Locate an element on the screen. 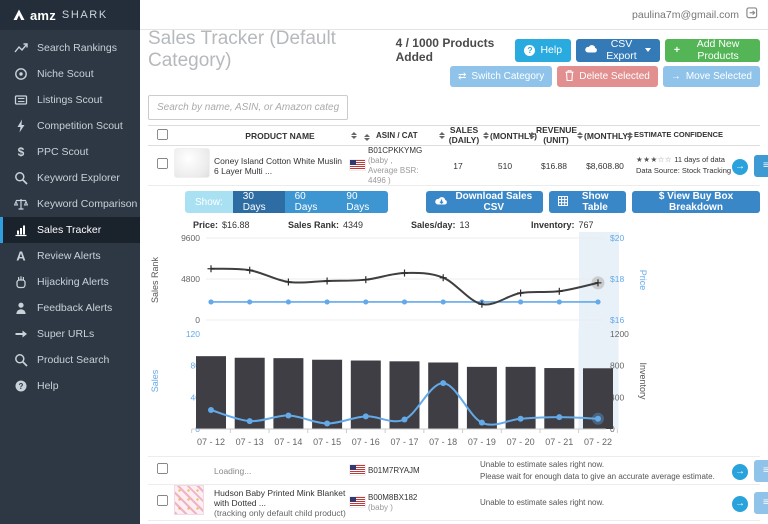 The width and height of the screenshot is (768, 524). switch-category-button: ⇄ Switch Category is located at coordinates (501, 76).